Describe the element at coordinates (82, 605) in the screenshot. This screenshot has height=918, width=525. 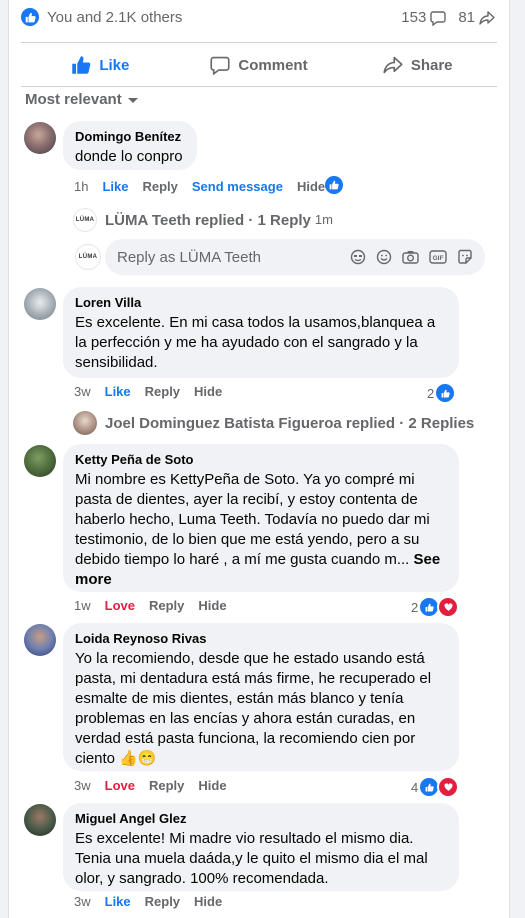
I see `comment-time: 1w` at that location.